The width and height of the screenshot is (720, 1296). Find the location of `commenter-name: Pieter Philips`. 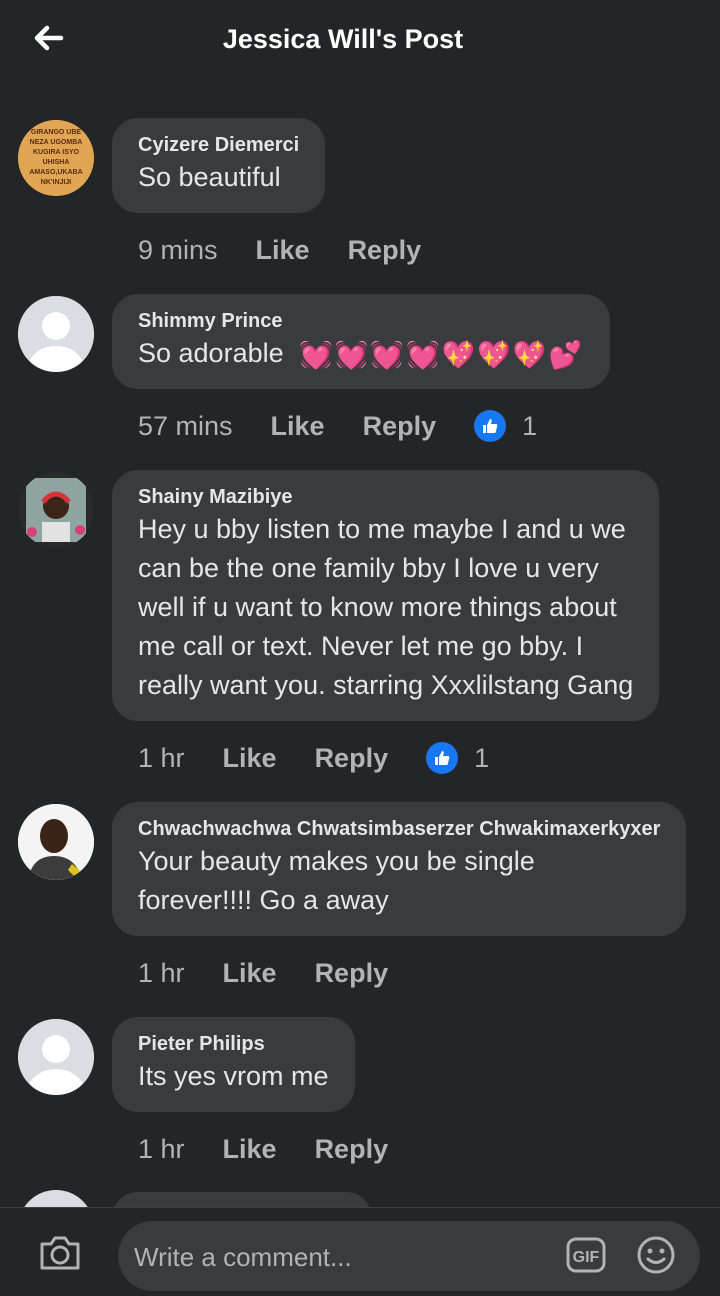

commenter-name: Pieter Philips is located at coordinates (233, 1044).